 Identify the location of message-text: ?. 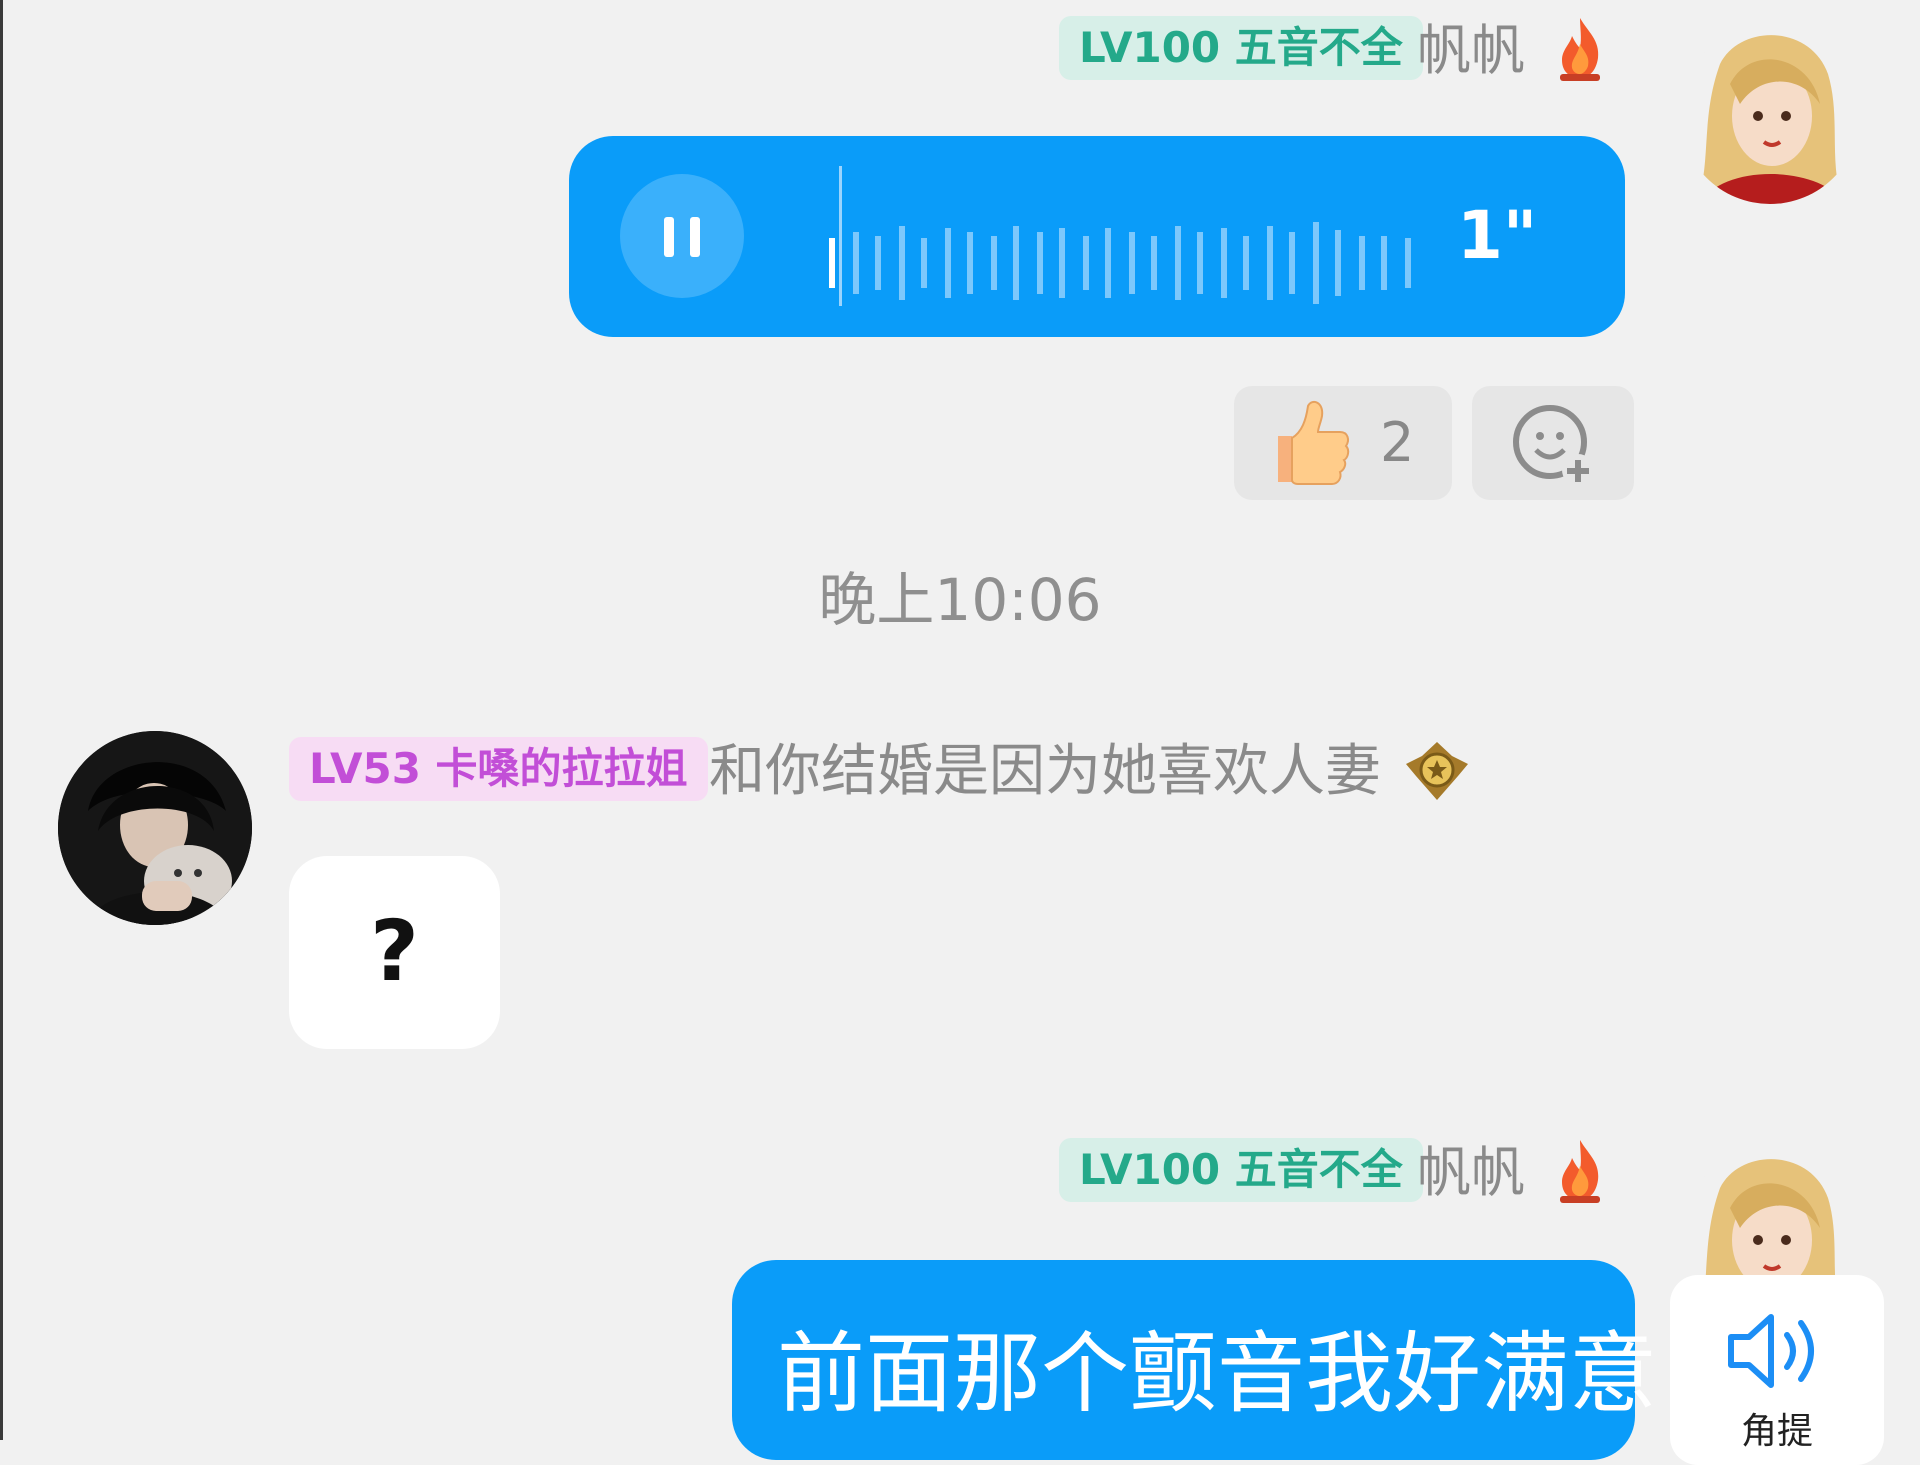
(394, 951).